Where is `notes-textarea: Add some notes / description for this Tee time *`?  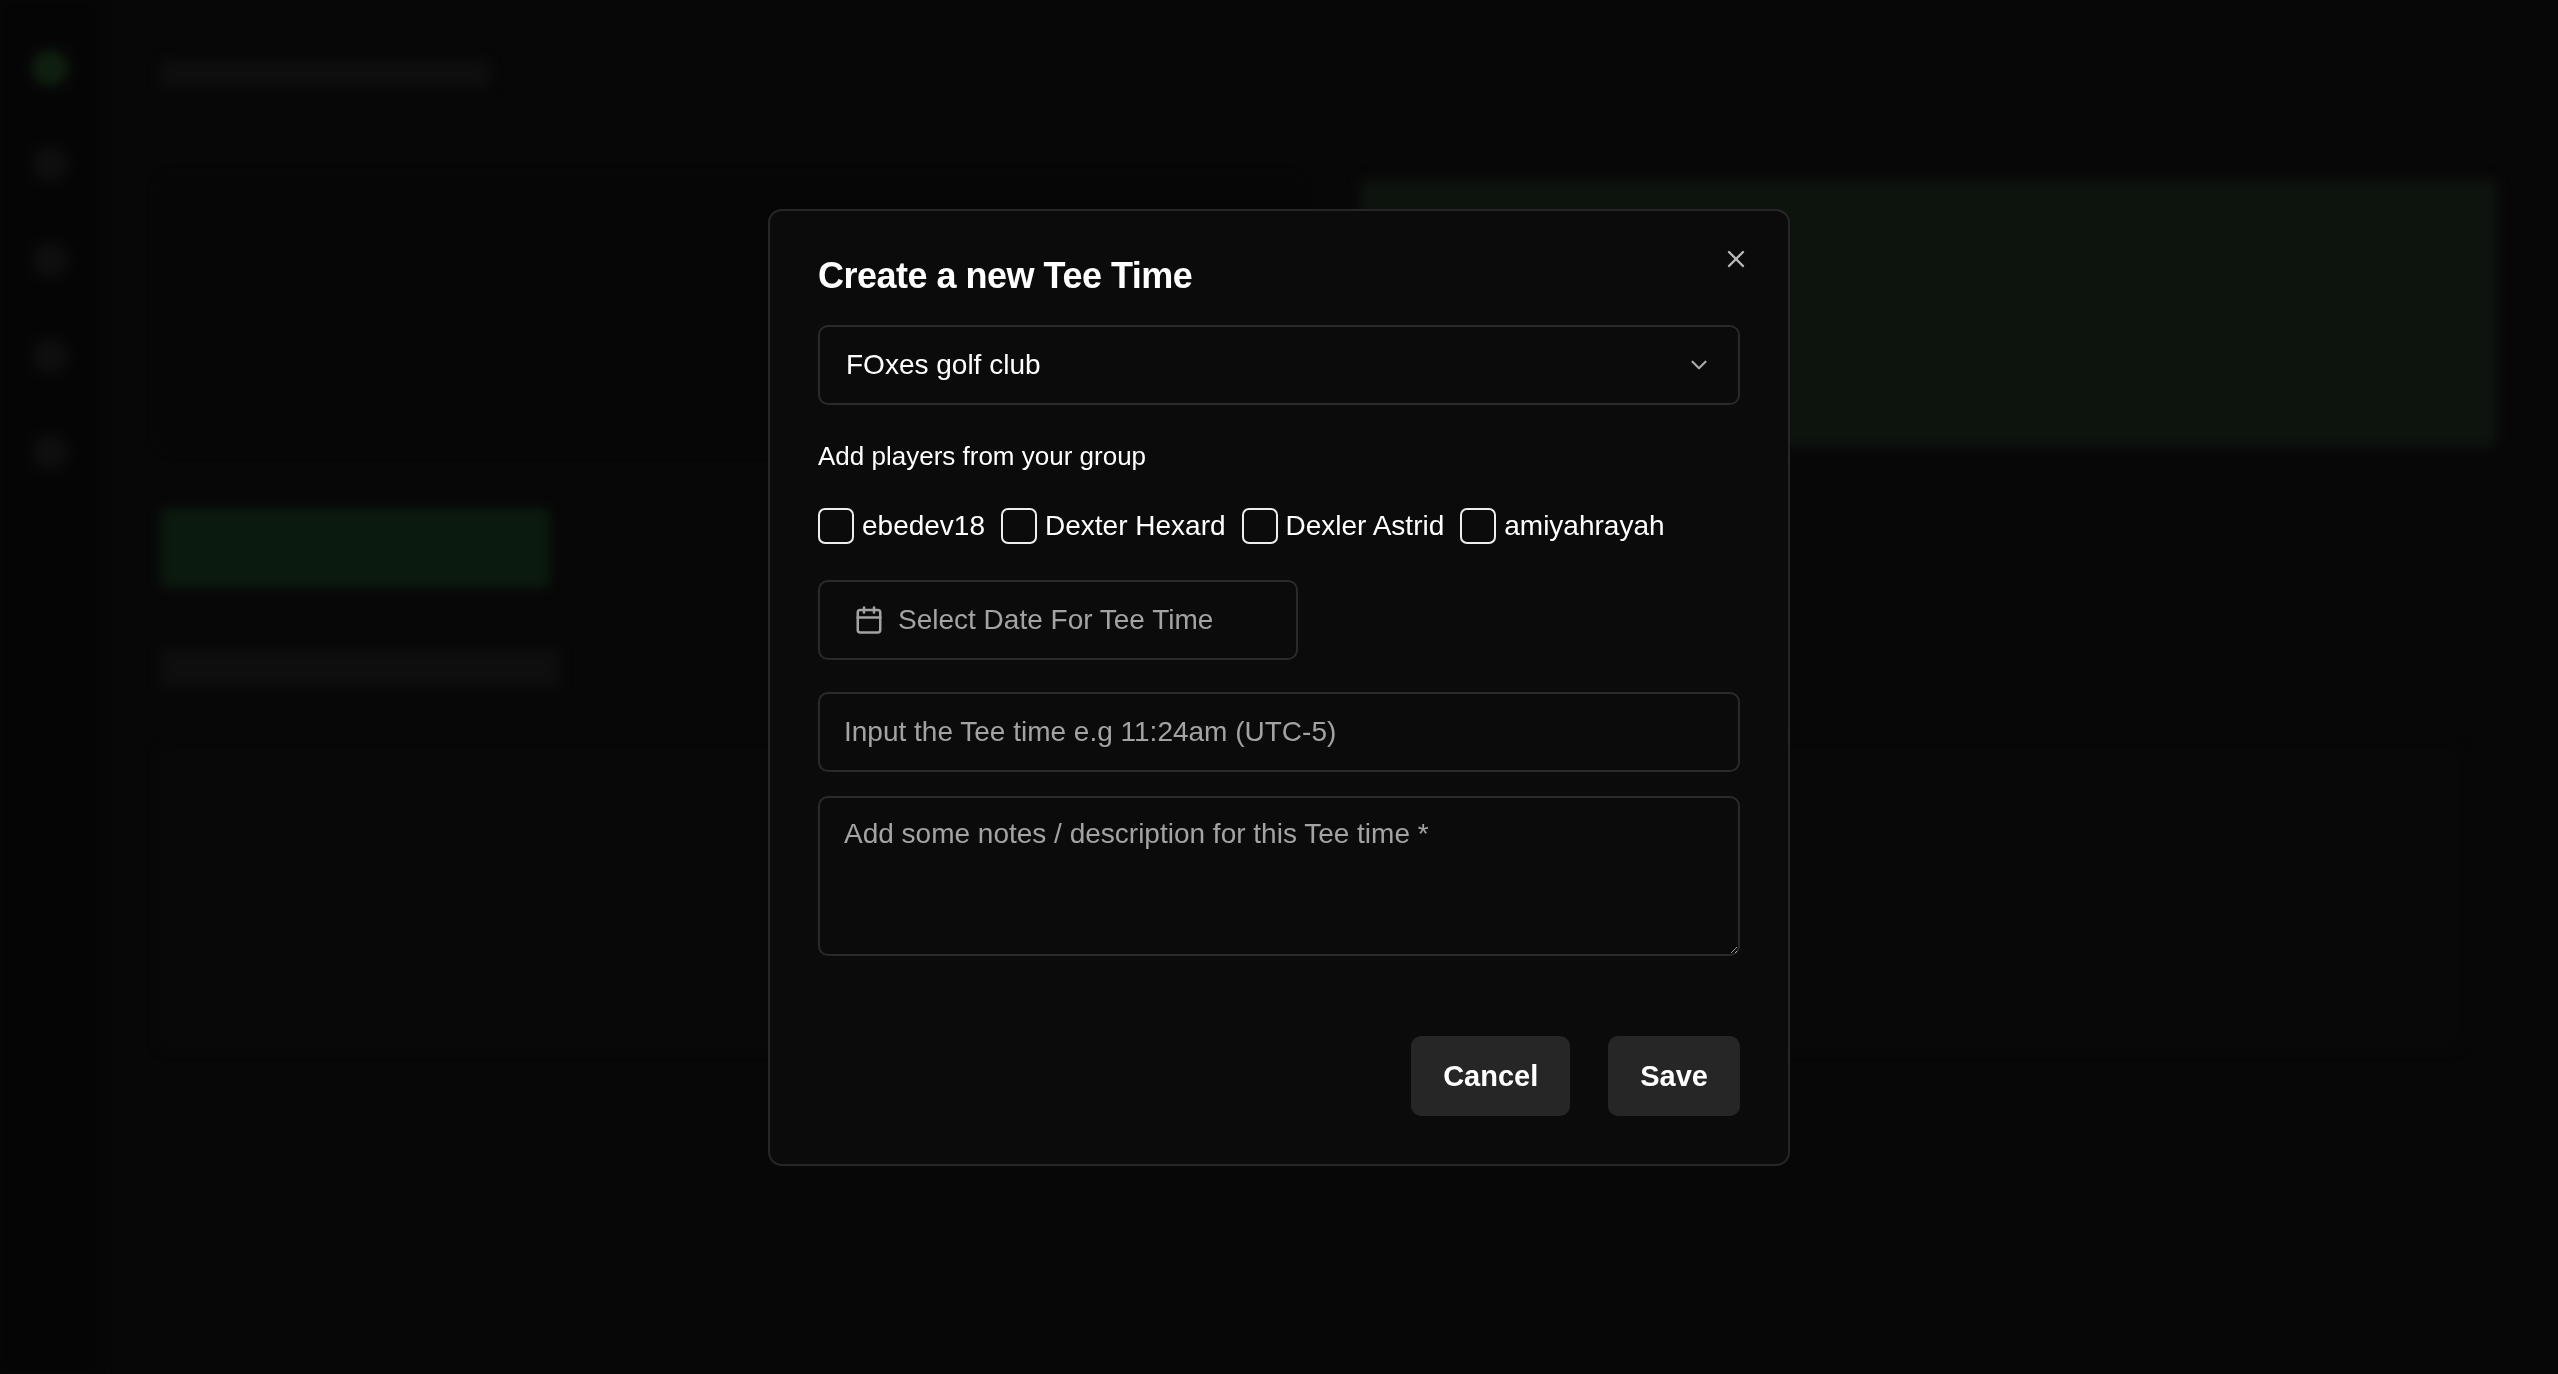 notes-textarea: Add some notes / description for this Tee time * is located at coordinates (1279, 876).